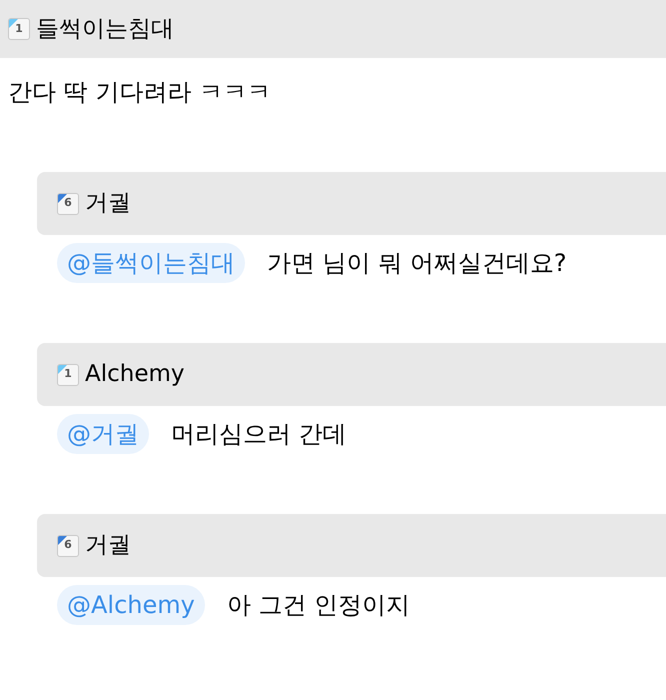  I want to click on author-name: 들썩이는침대, so click(105, 29).